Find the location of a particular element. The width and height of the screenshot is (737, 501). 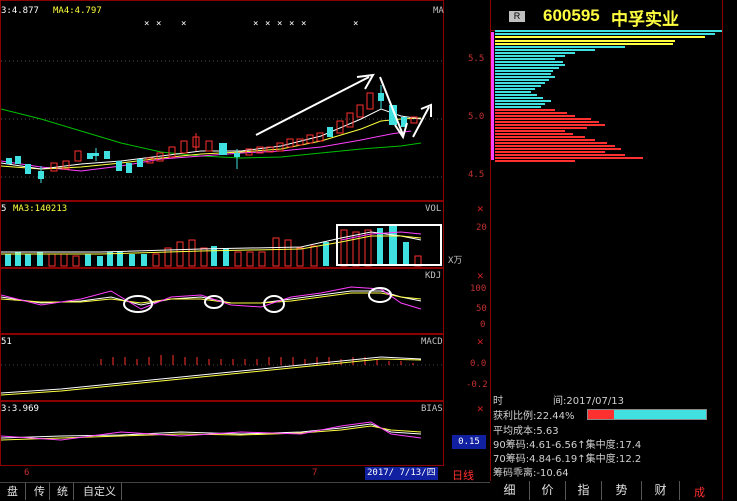

stock-header: R 600595 中孚实业 is located at coordinates (607, 15).